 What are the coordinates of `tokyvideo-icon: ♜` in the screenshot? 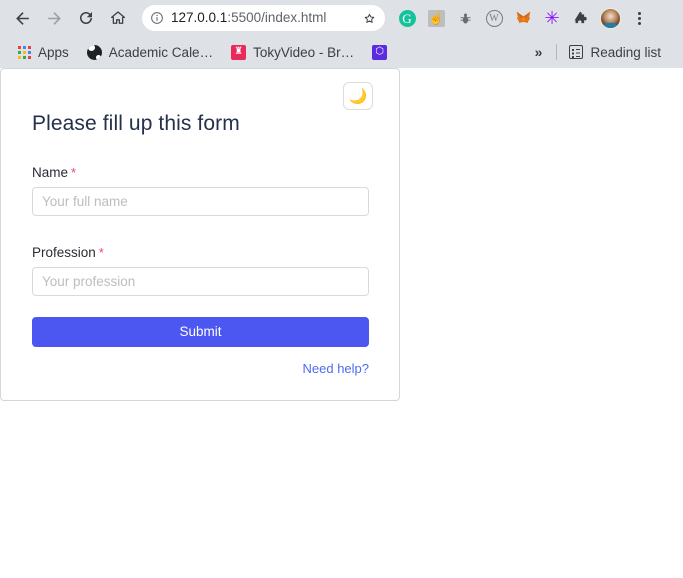 It's located at (239, 52).